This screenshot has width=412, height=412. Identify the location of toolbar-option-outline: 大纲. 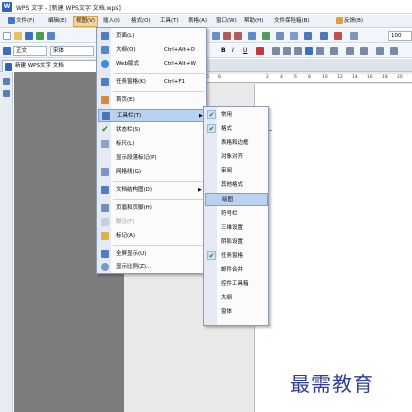
(236, 298).